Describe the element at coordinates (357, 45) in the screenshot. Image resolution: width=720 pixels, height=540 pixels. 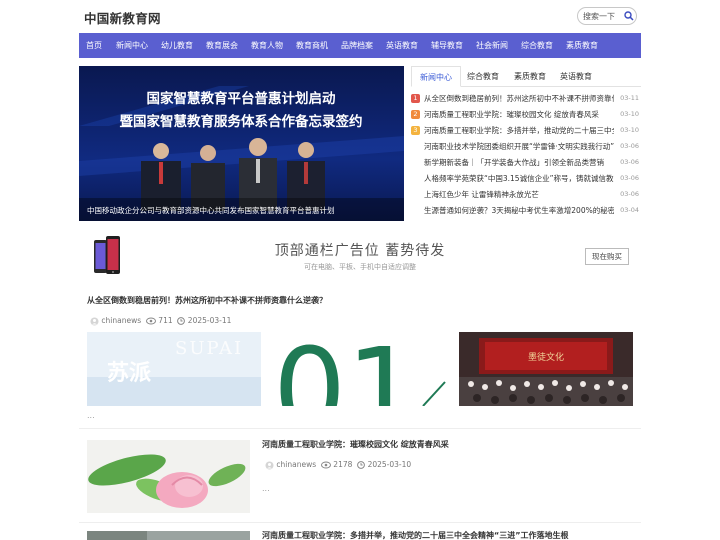
I see `nav-item-brand: 品牌档案` at that location.